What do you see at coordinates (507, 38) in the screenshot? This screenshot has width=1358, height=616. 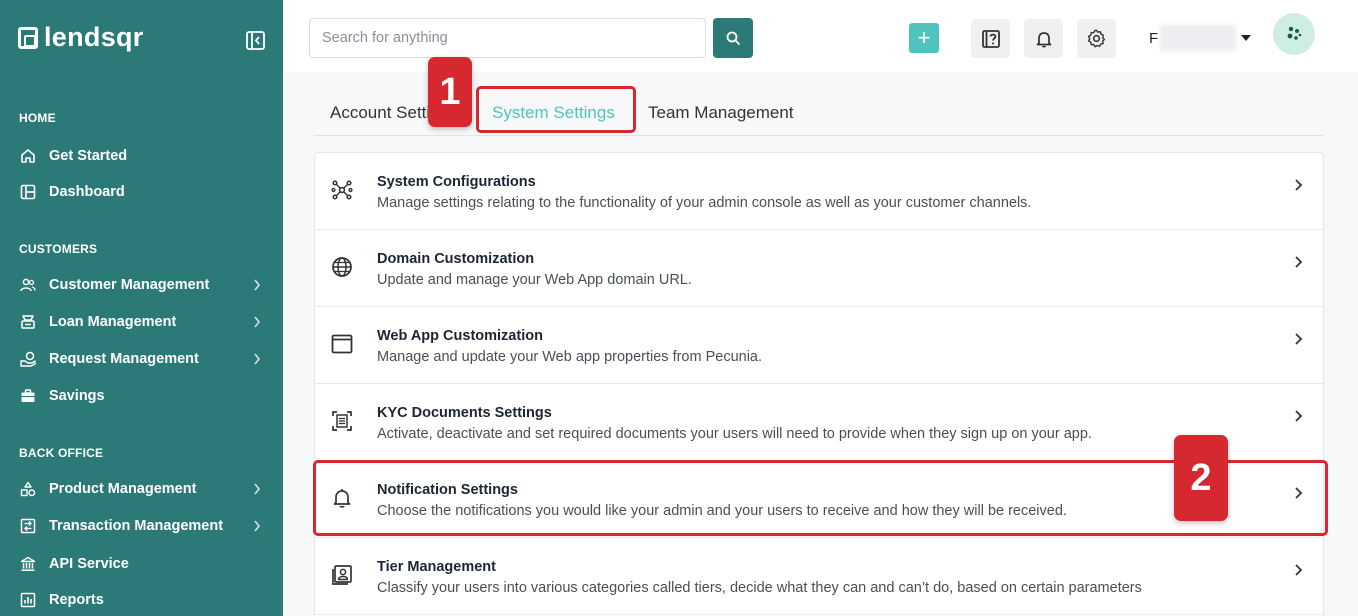 I see `search-input` at bounding box center [507, 38].